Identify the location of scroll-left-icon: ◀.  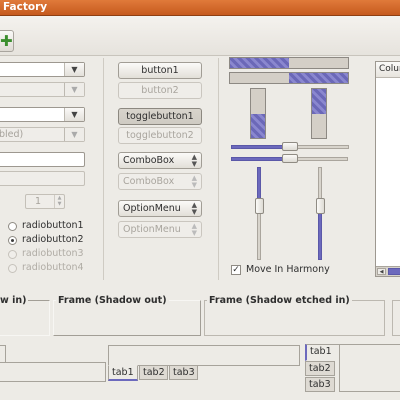
(381, 271).